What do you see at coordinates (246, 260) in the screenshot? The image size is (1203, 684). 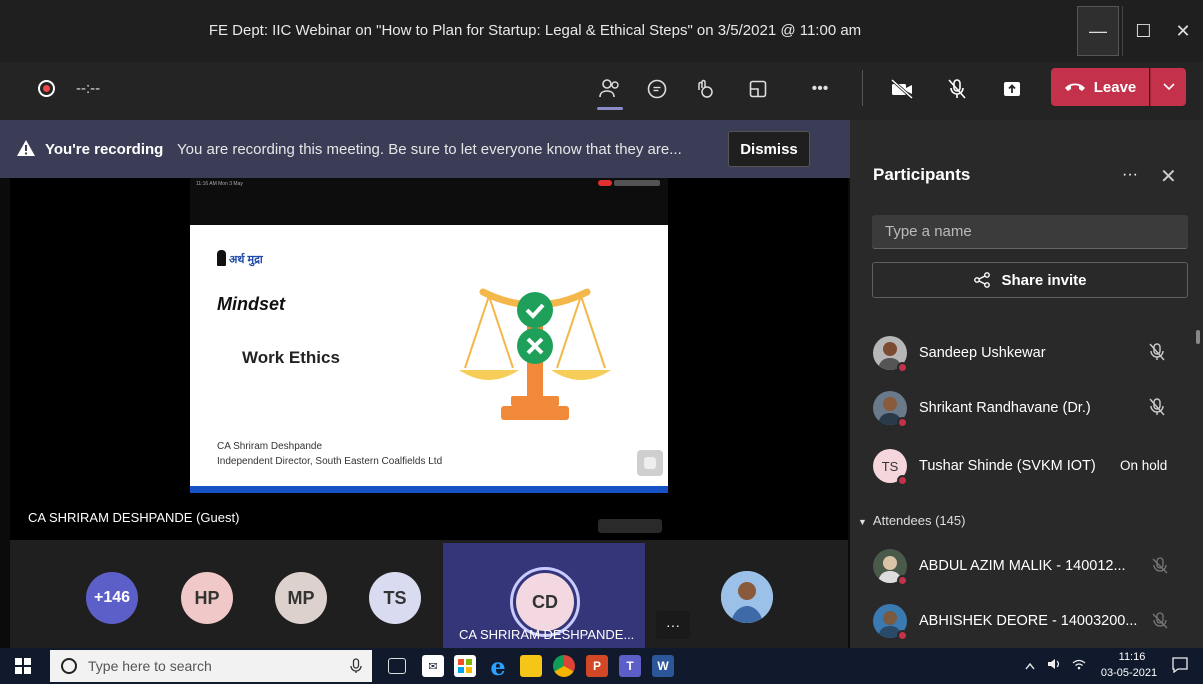 I see `brand-logo-text: अर्थ मुद्रा` at bounding box center [246, 260].